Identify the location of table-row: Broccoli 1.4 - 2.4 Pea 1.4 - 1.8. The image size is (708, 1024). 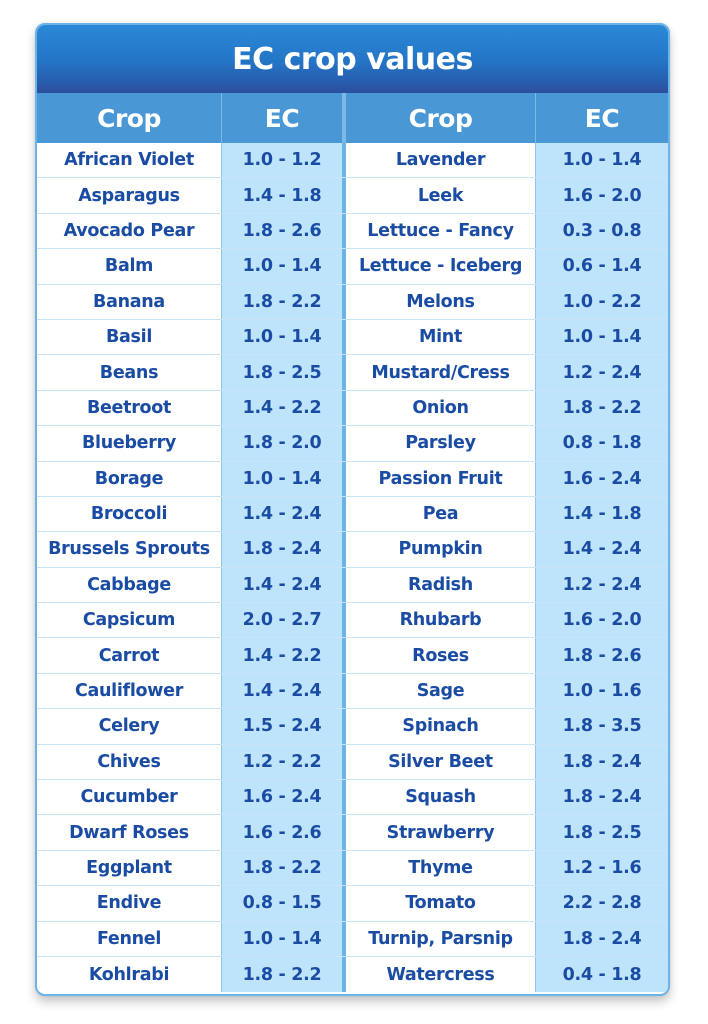
(352, 514).